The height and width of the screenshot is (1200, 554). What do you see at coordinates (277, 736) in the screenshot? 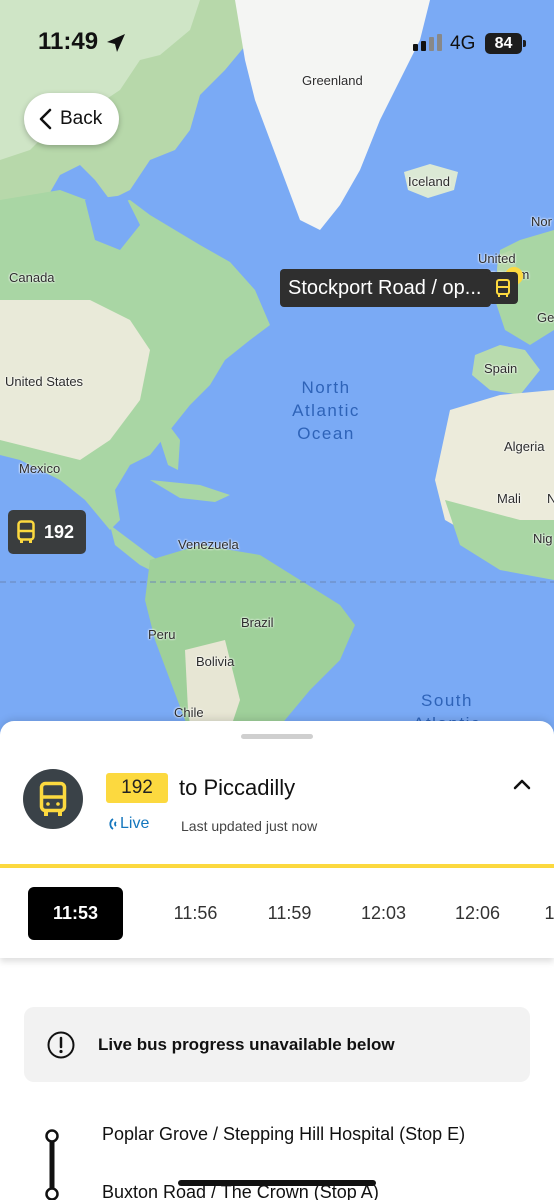
I see `sheet-drag-handle` at bounding box center [277, 736].